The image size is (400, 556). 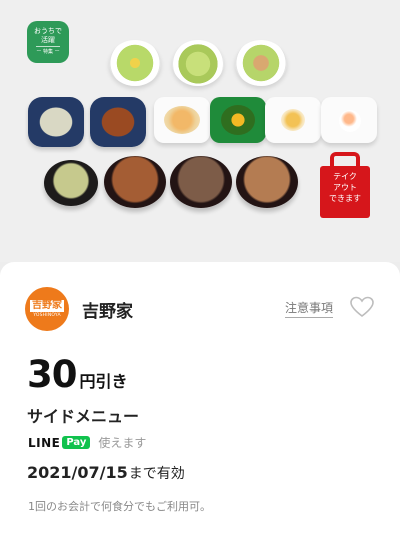 I want to click on pay-logo-text: Pay, so click(x=76, y=442).